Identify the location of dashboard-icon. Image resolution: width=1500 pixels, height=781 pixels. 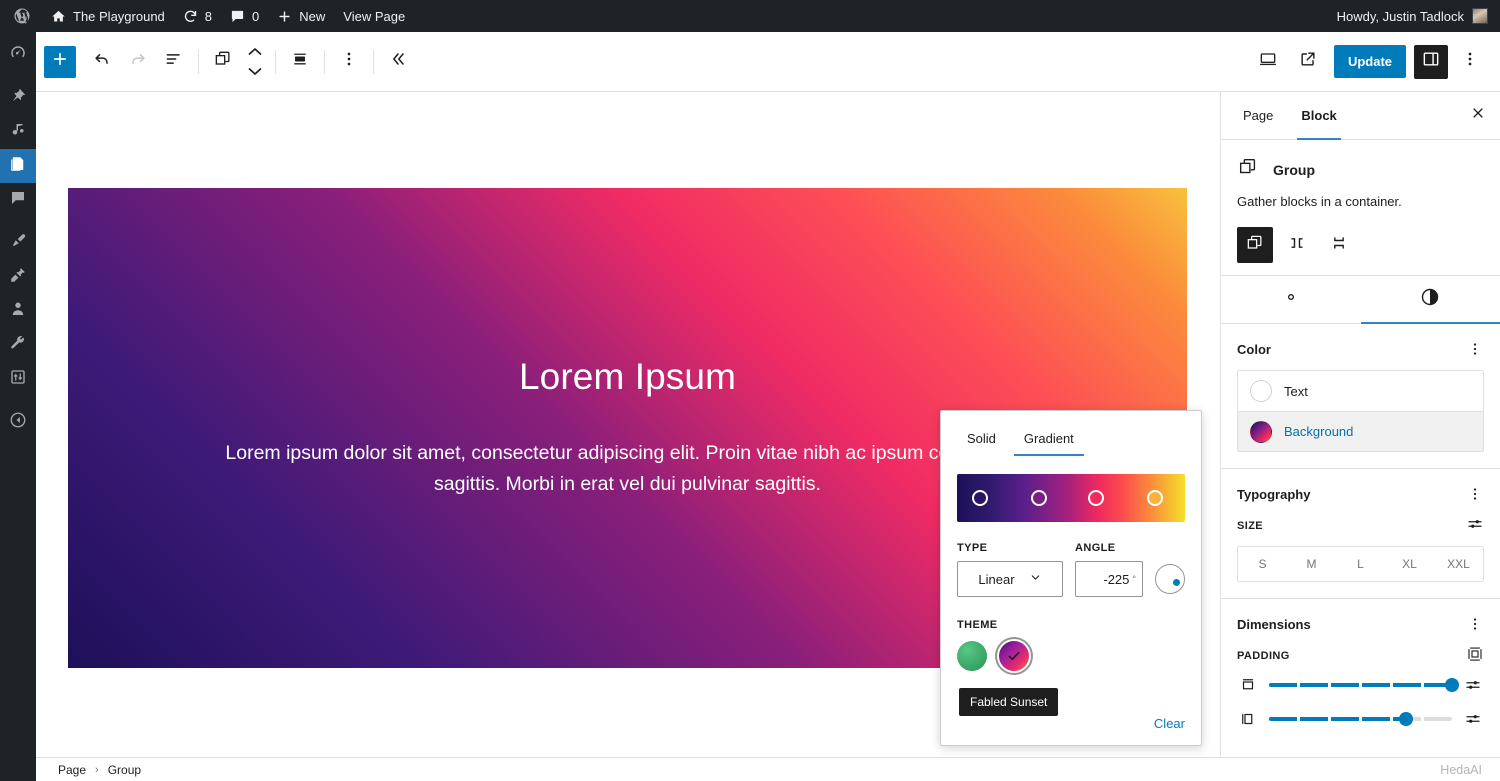
(18, 55).